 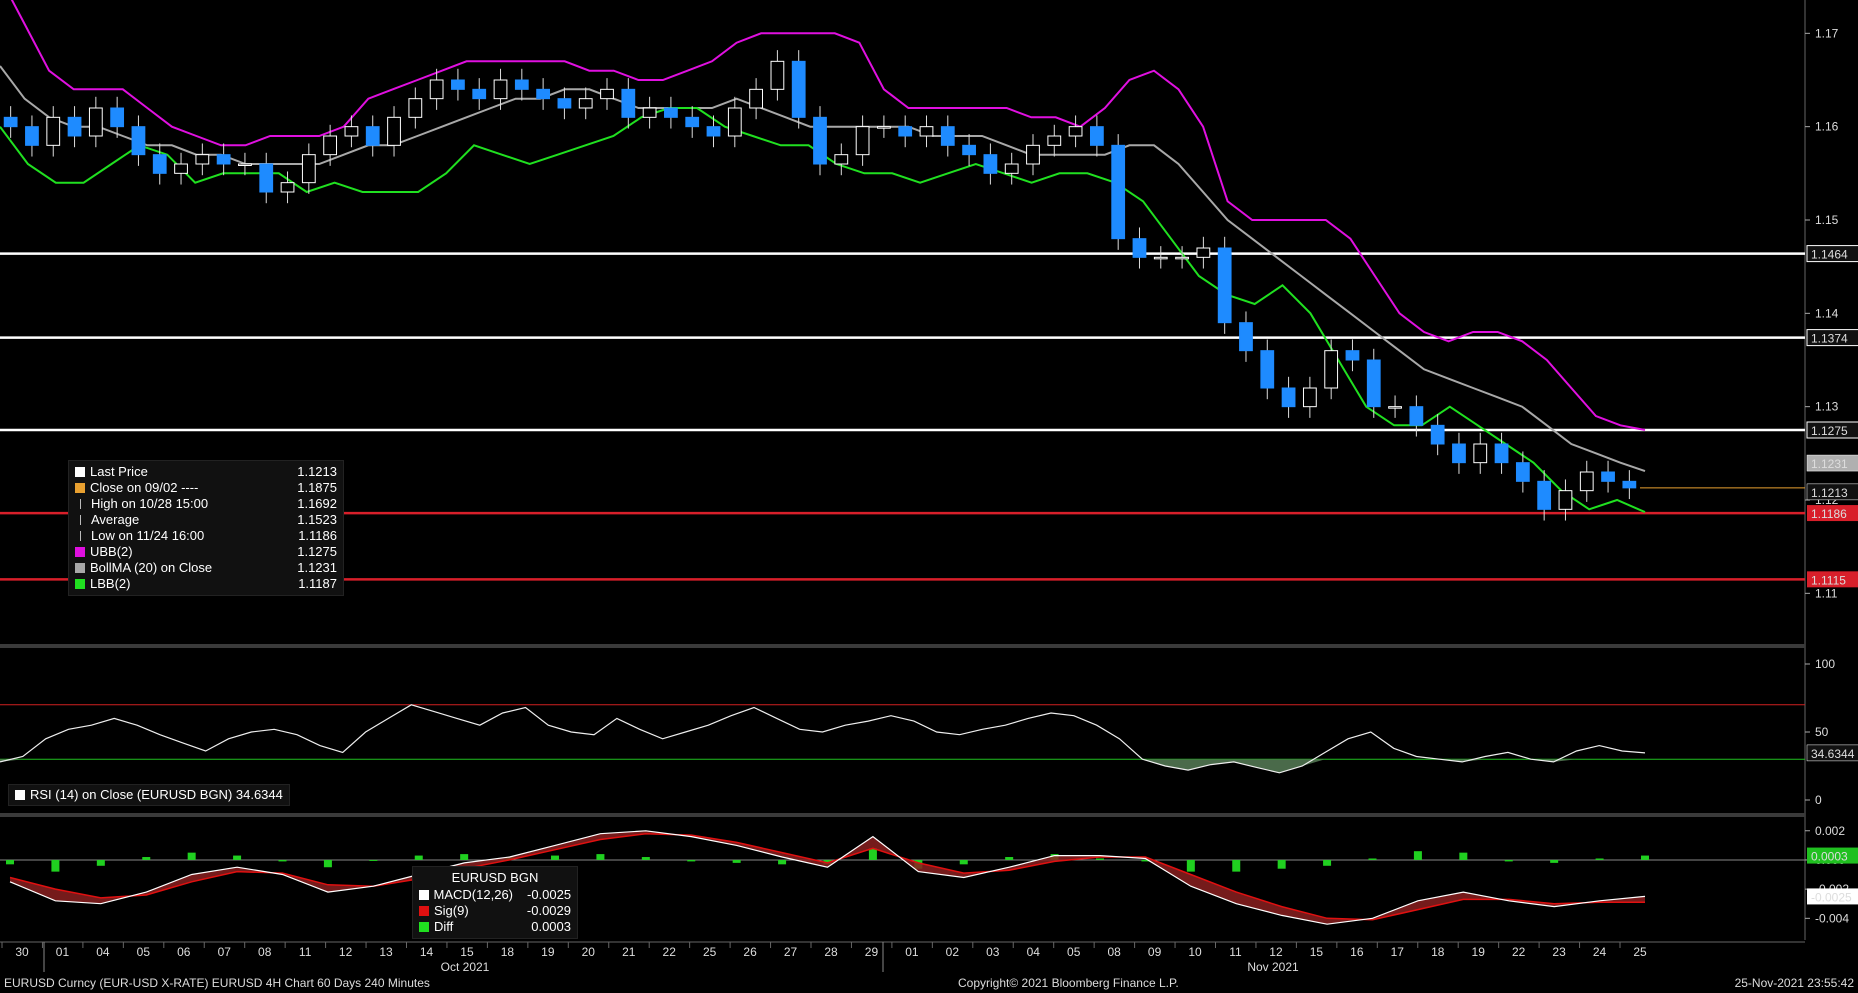 I want to click on x-tick-label: 22, so click(x=670, y=952).